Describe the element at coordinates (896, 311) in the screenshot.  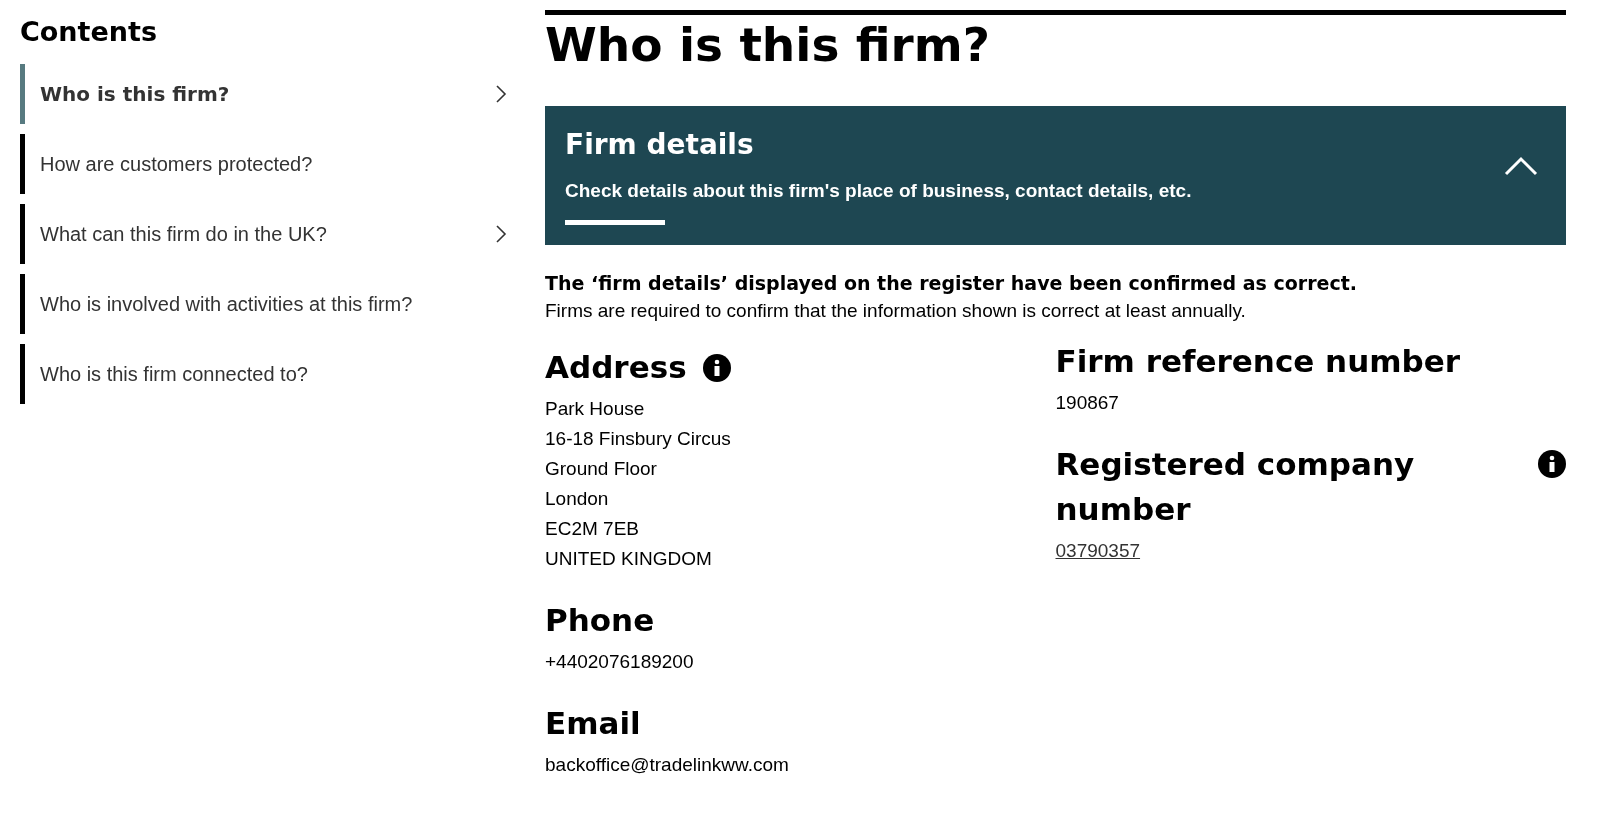
I see `confirmation-note: Firms are required to confirm that the information shown is correct at least annually.` at that location.